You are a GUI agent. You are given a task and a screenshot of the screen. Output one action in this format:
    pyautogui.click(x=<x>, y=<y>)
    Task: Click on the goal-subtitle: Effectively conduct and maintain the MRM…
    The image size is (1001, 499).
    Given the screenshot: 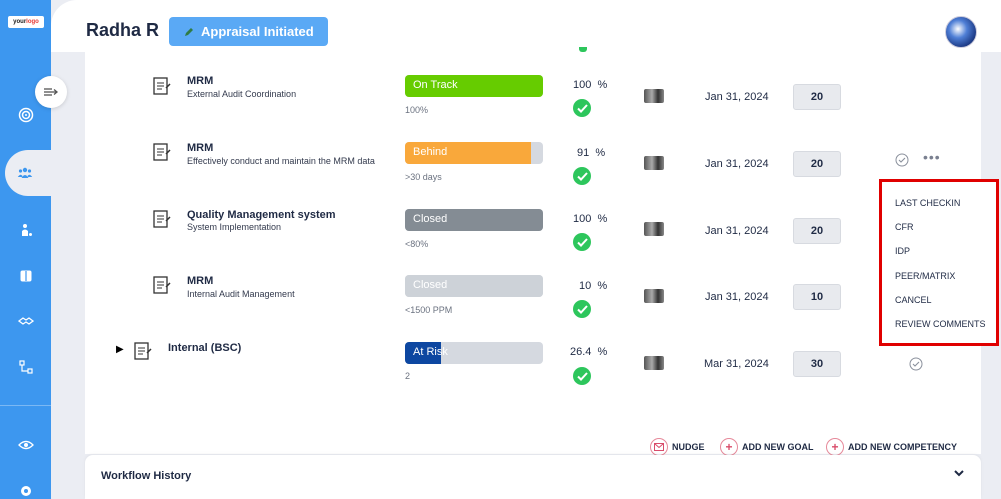 What is the action you would take?
    pyautogui.click(x=281, y=161)
    